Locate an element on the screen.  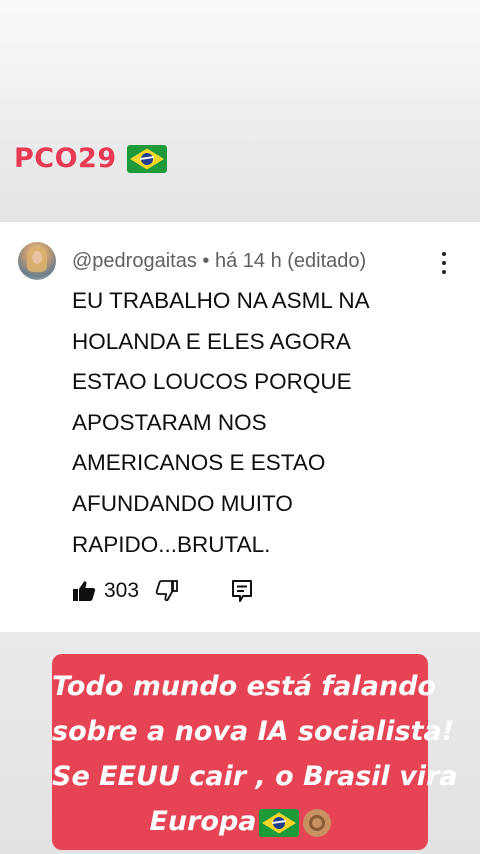
thumbs-up-icon is located at coordinates (84, 591).